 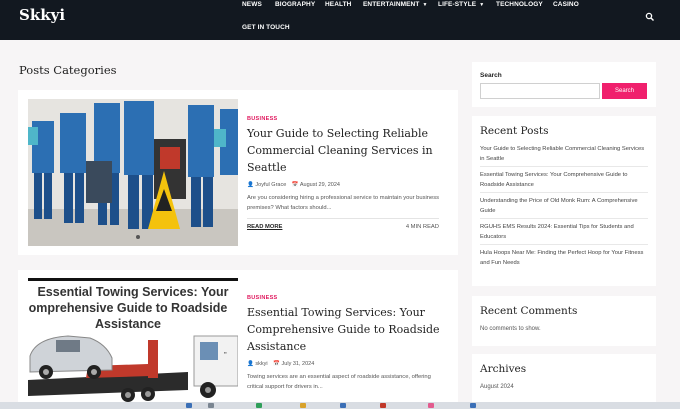 I want to click on post-date: July 31, 2024, so click(x=298, y=364).